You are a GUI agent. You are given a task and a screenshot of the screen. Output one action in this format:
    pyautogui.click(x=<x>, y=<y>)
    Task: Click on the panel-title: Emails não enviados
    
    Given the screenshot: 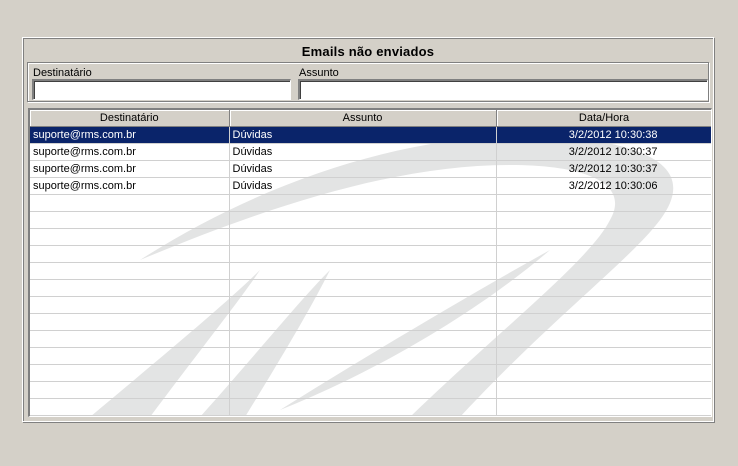 What is the action you would take?
    pyautogui.click(x=368, y=51)
    